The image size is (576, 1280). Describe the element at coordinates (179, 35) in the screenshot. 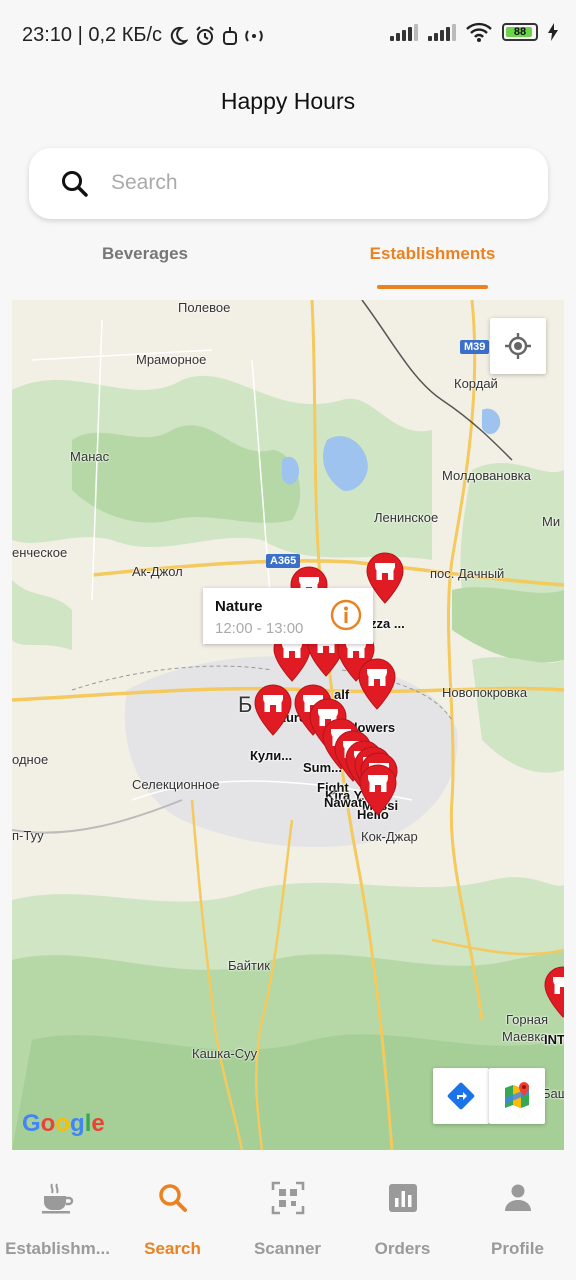

I see `moon-icon` at that location.